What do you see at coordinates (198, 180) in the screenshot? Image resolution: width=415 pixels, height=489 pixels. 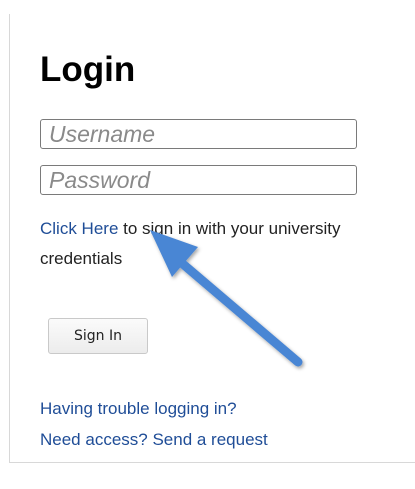 I see `password-input` at bounding box center [198, 180].